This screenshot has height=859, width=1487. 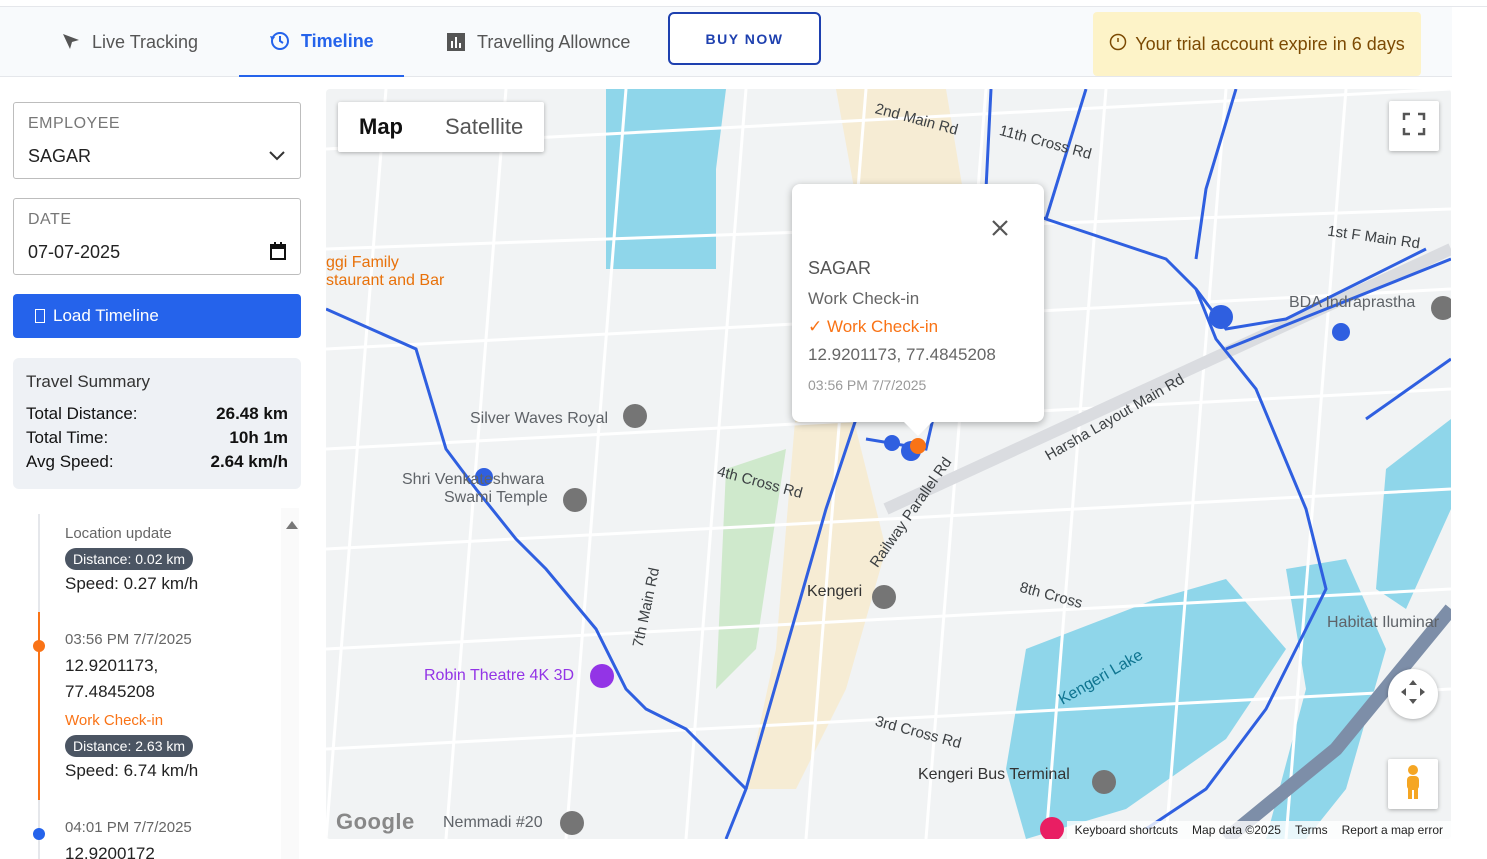 What do you see at coordinates (496, 497) in the screenshot?
I see `map-label: Swami Temple` at bounding box center [496, 497].